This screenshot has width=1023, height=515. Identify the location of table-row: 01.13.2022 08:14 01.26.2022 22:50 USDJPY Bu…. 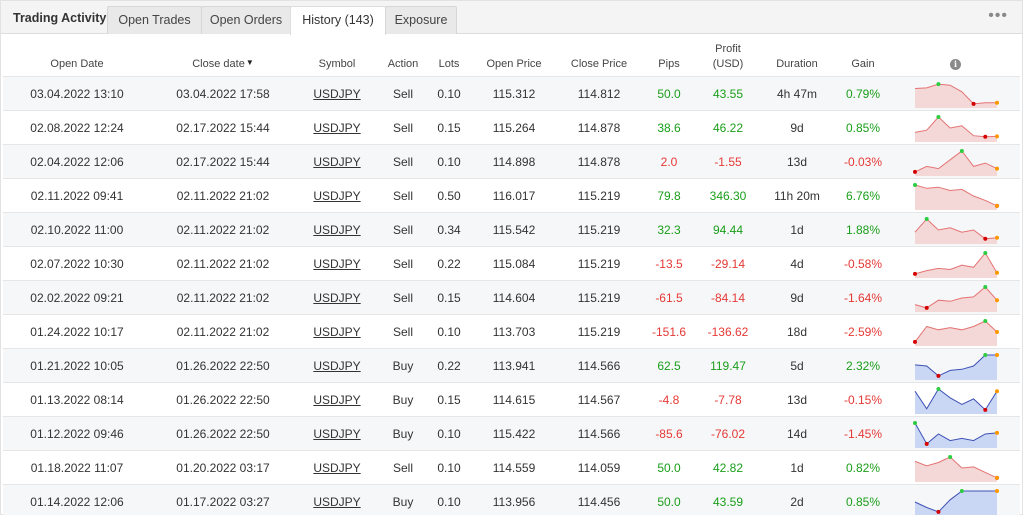
(511, 399).